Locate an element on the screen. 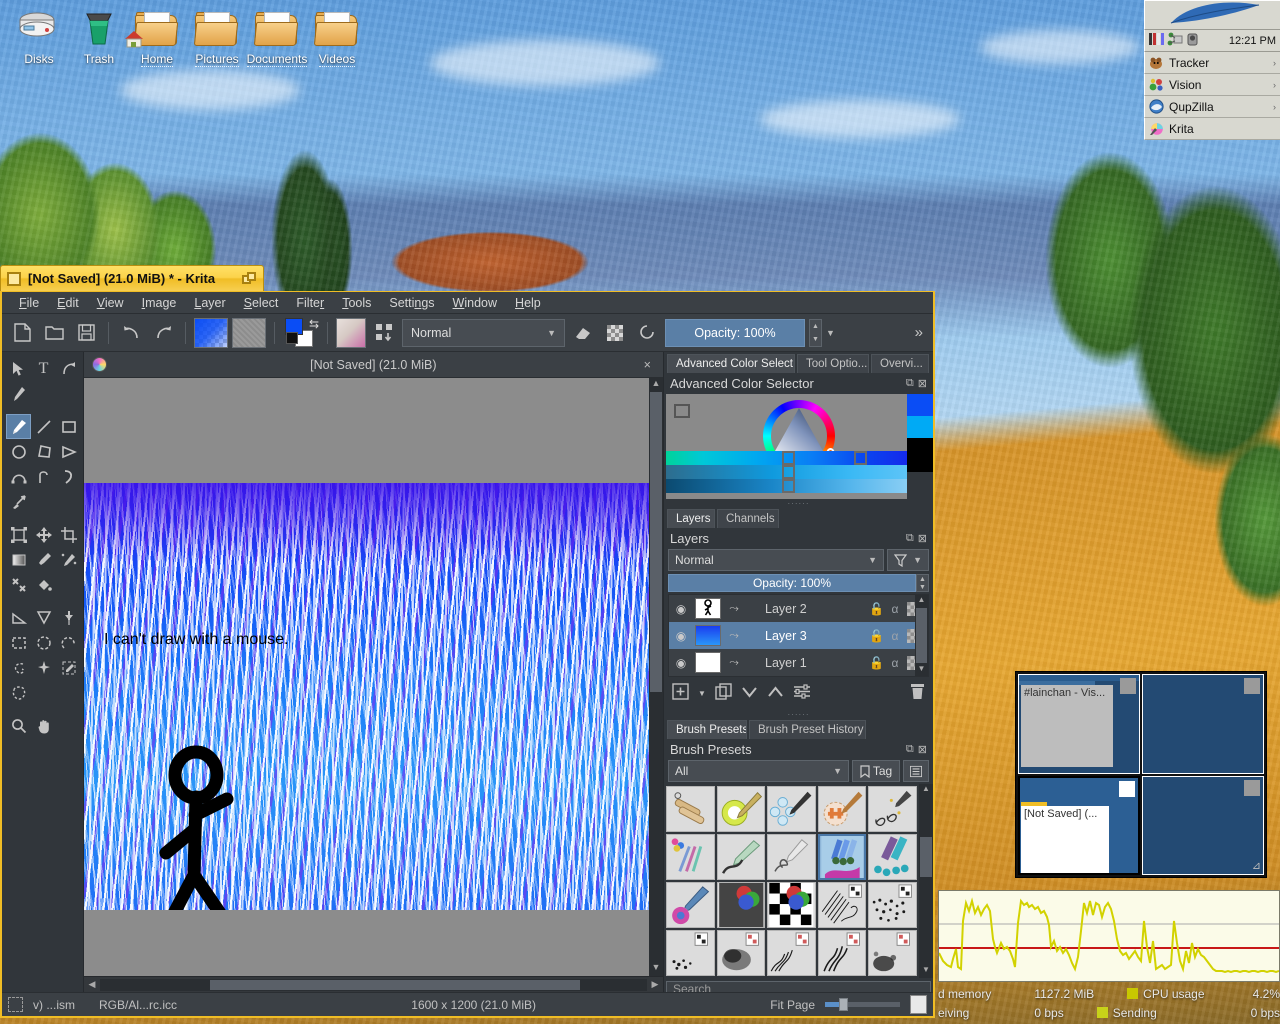 The image size is (1280, 1024). new-document-button is located at coordinates (22, 333).